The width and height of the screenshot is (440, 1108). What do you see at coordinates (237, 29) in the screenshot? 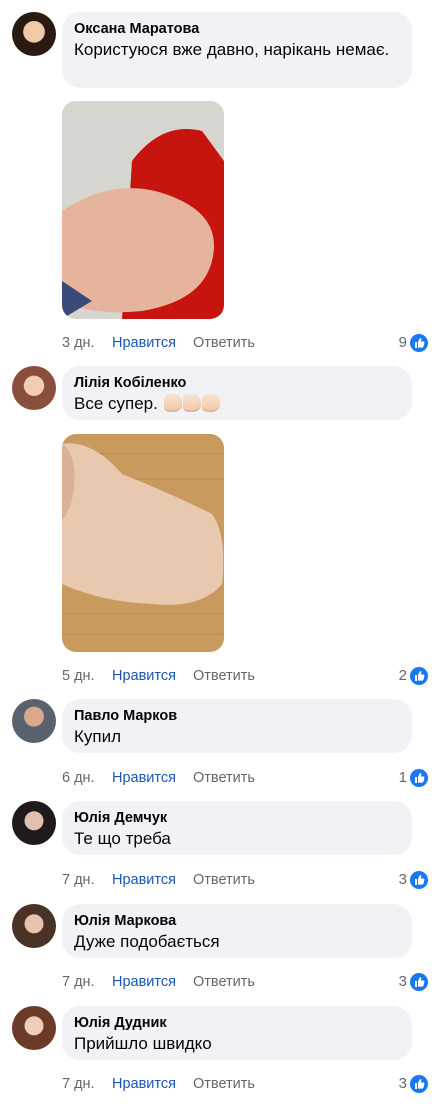
I see `commenter-name: Оксана Маратова` at bounding box center [237, 29].